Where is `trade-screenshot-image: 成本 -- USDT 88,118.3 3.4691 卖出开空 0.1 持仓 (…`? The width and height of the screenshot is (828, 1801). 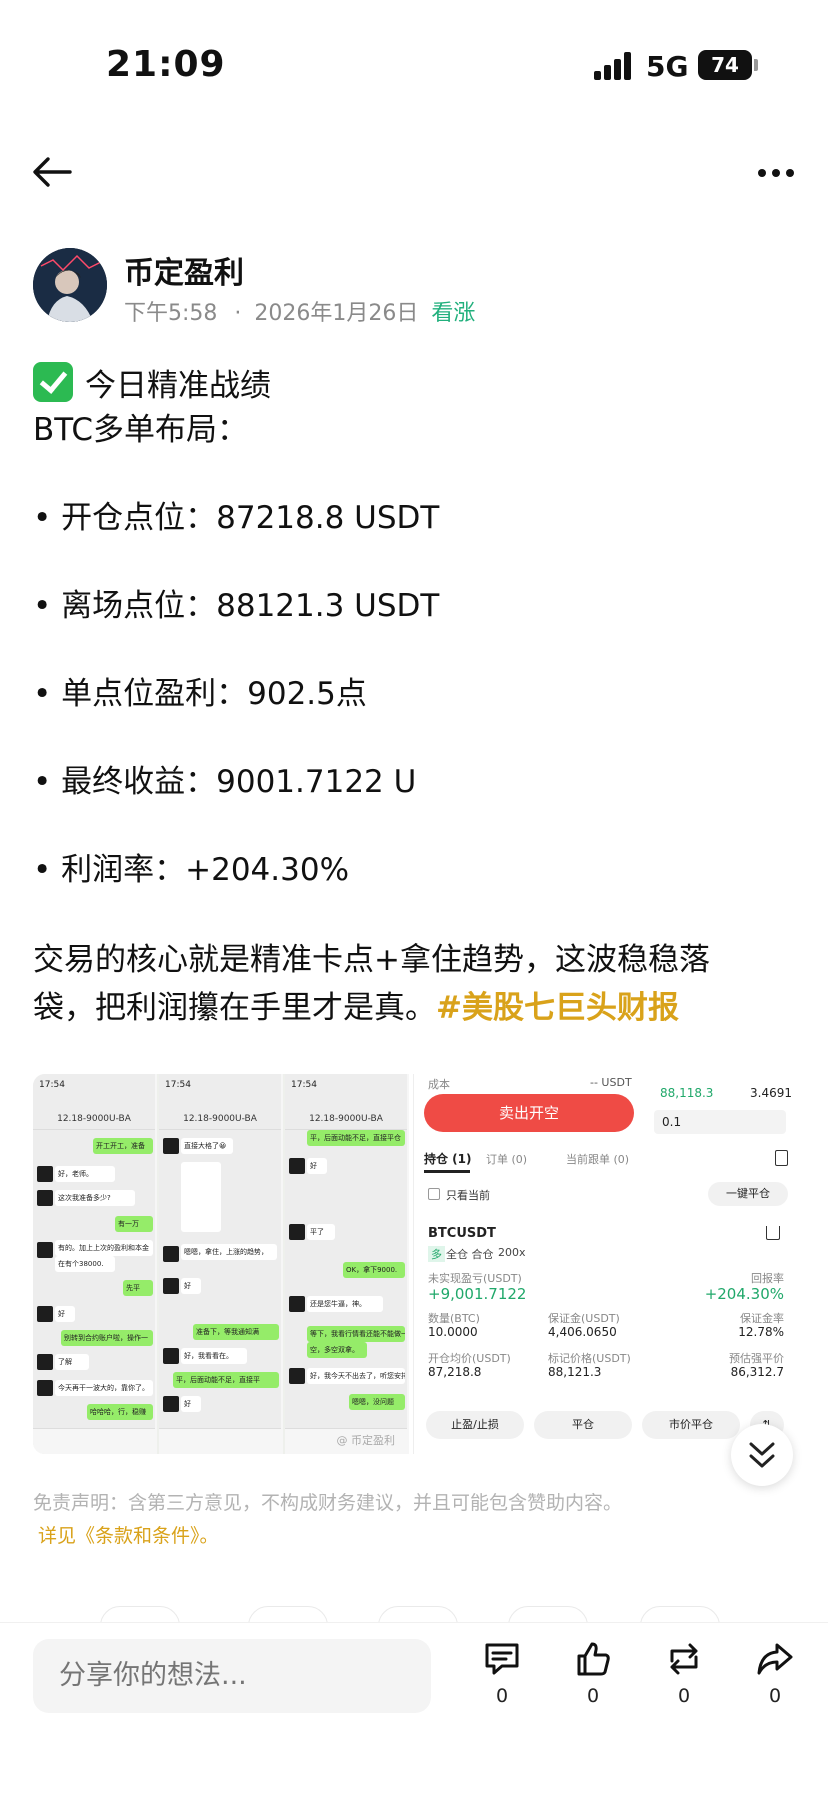
trade-screenshot-image: 成本 -- USDT 88,118.3 3.4691 卖出开空 0.1 持仓 (… is located at coordinates (604, 1264).